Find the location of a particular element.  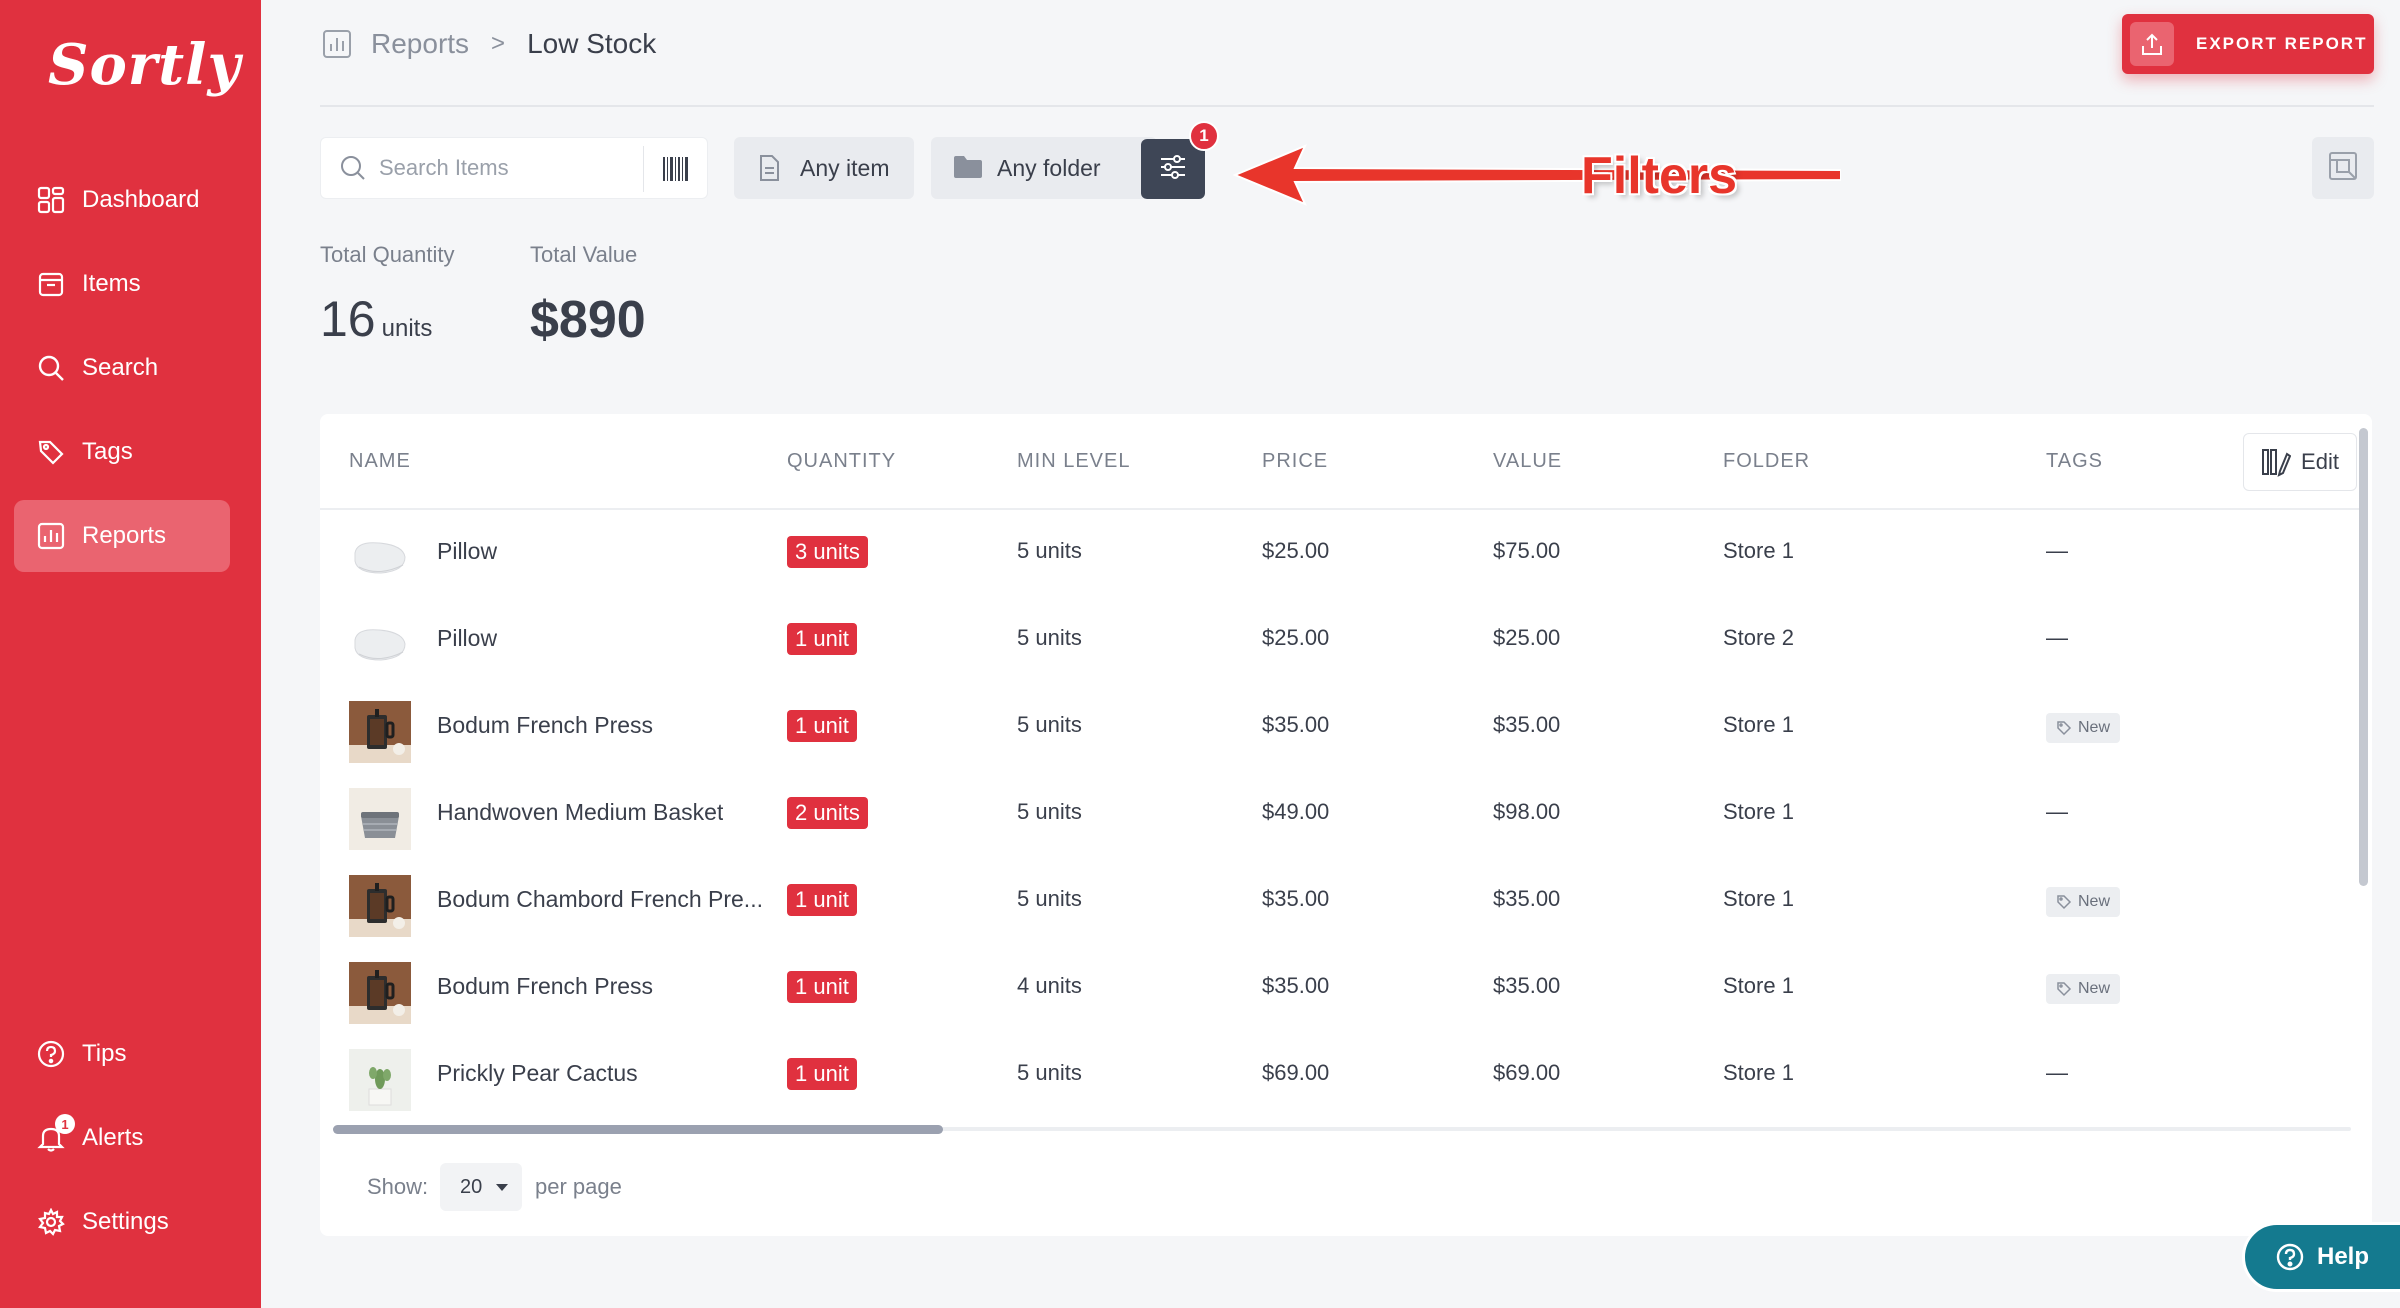

table-row: Pillow 3 units 5 units $25.00 $75.00 Store 1 — is located at coordinates (1291, 553).